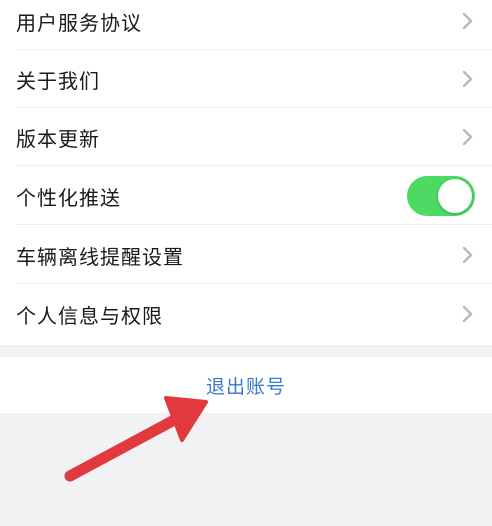 The image size is (492, 526). What do you see at coordinates (89, 315) in the screenshot?
I see `menu-item-label: 个人信息与权限` at bounding box center [89, 315].